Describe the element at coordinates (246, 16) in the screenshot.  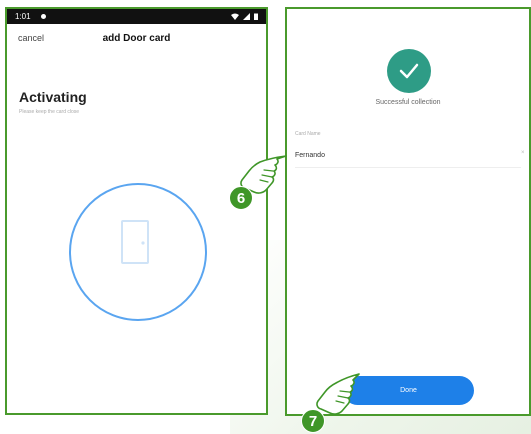
I see `signal-icon` at that location.